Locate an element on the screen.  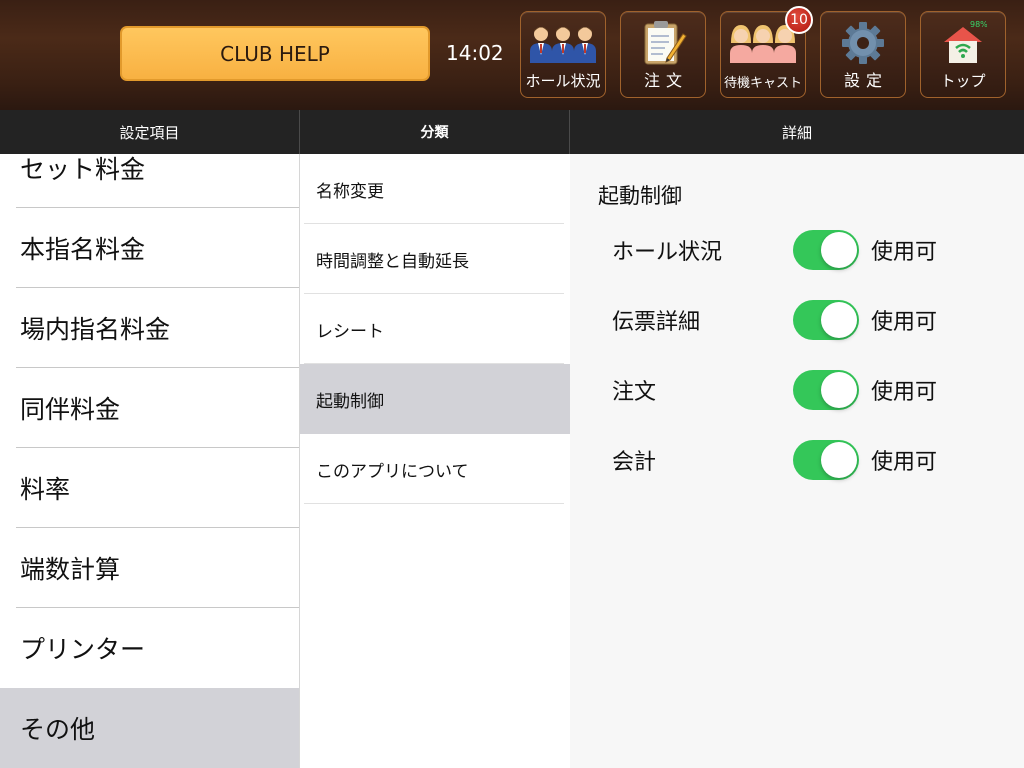
slip-detail-toggle is located at coordinates (826, 320).